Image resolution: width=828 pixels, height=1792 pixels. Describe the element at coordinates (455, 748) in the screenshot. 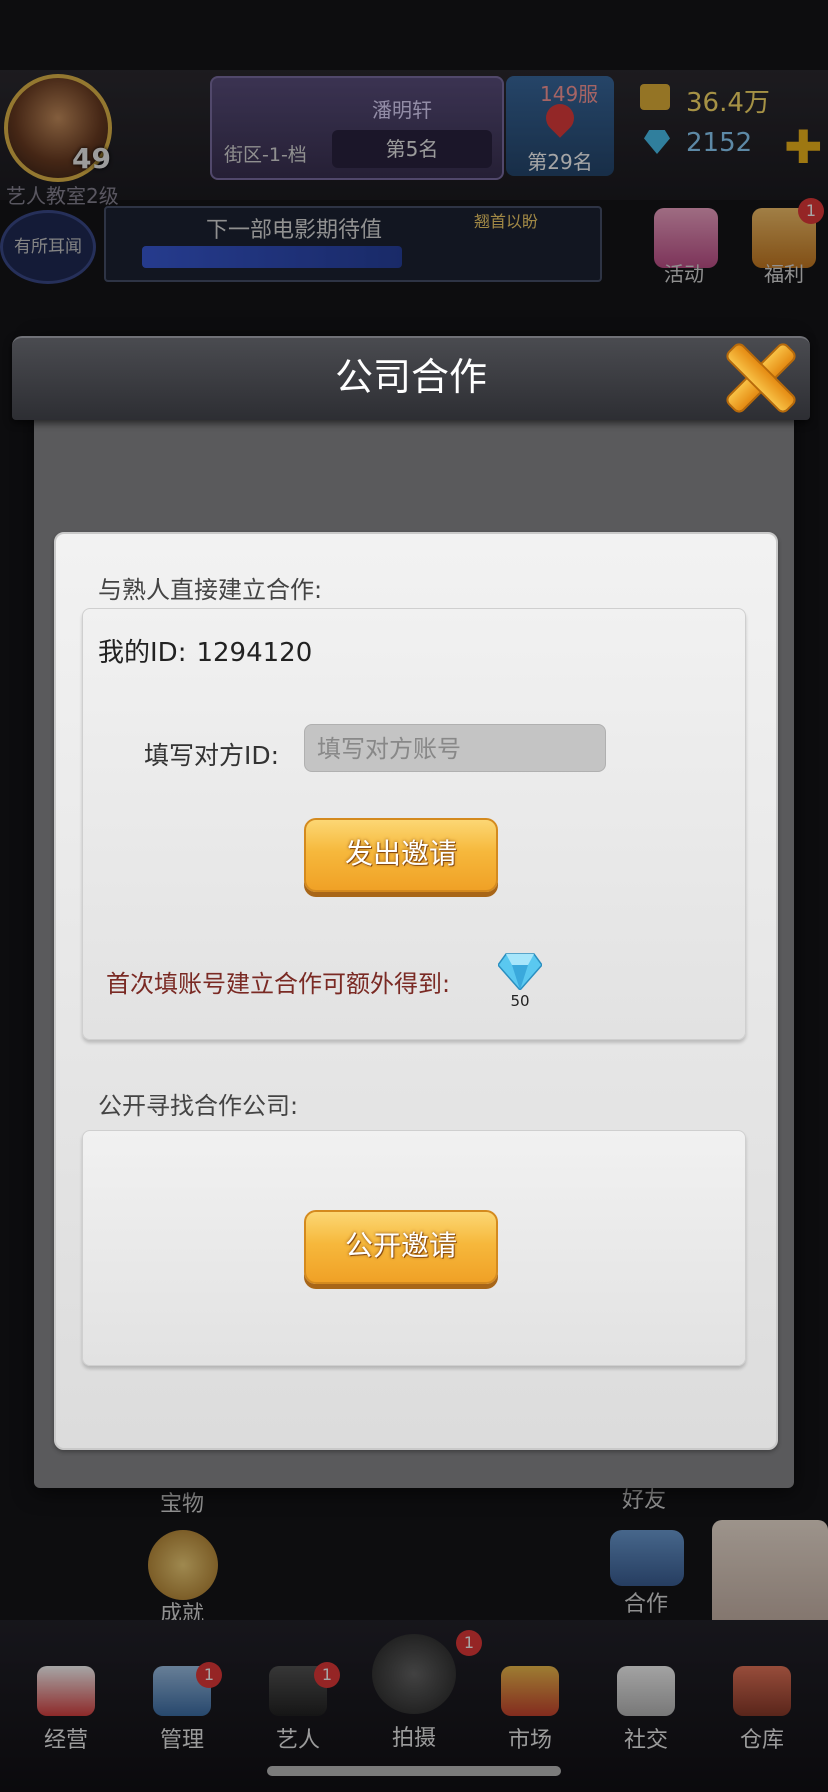

I see `partner-id-input: 填写对方账号` at that location.